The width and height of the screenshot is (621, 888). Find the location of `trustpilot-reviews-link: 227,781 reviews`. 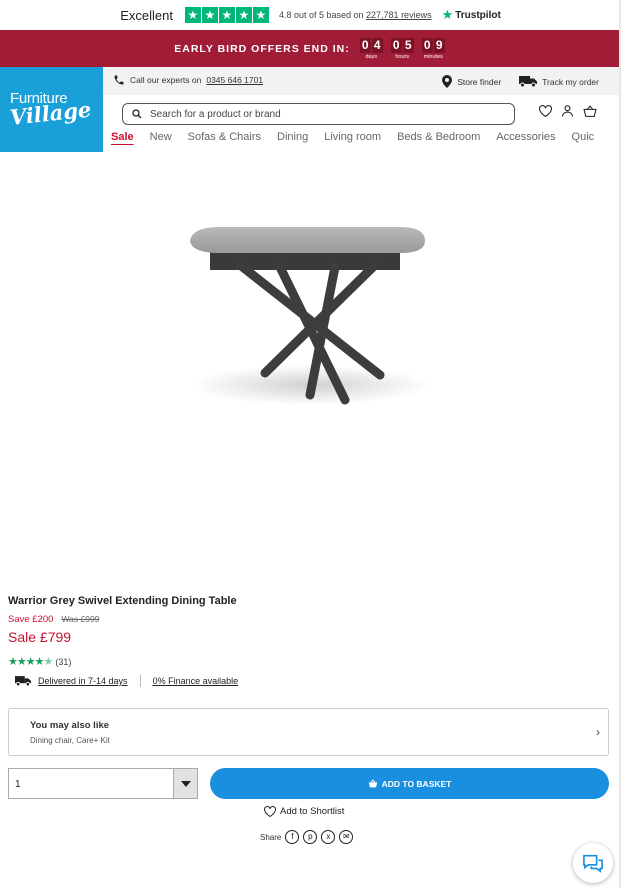

trustpilot-reviews-link: 227,781 reviews is located at coordinates (399, 15).